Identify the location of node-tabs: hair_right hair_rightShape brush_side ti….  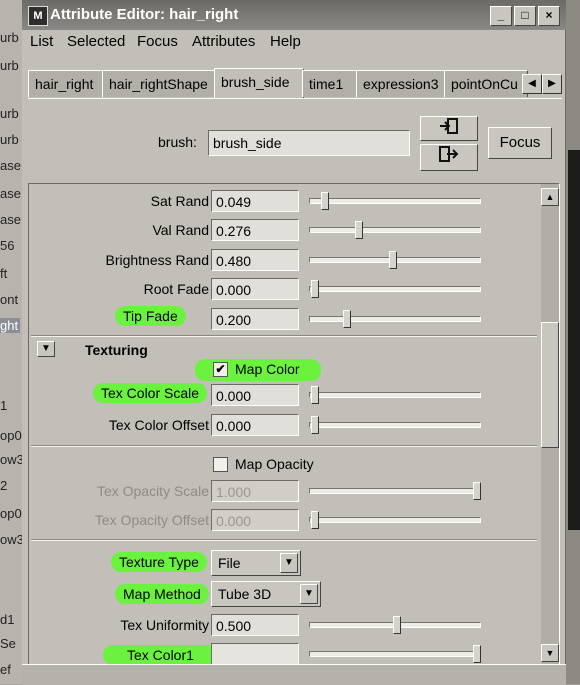
(295, 83).